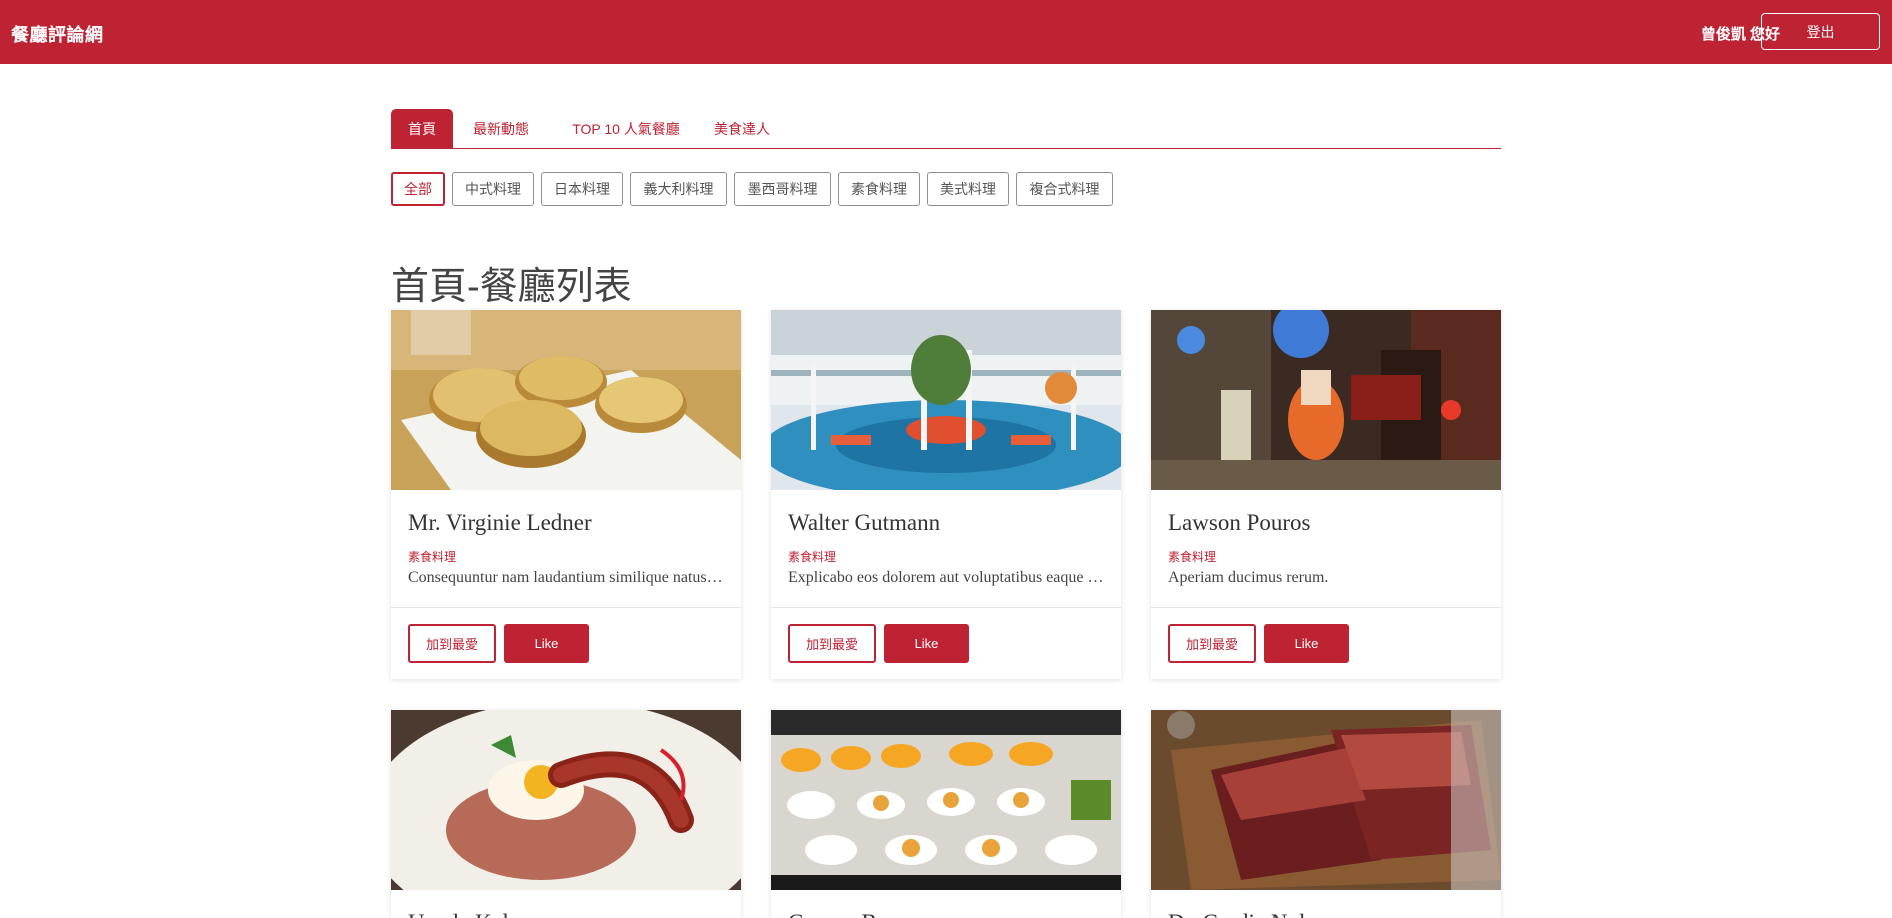  What do you see at coordinates (782, 189) in the screenshot?
I see `filter-mexican: 墨西哥料理` at bounding box center [782, 189].